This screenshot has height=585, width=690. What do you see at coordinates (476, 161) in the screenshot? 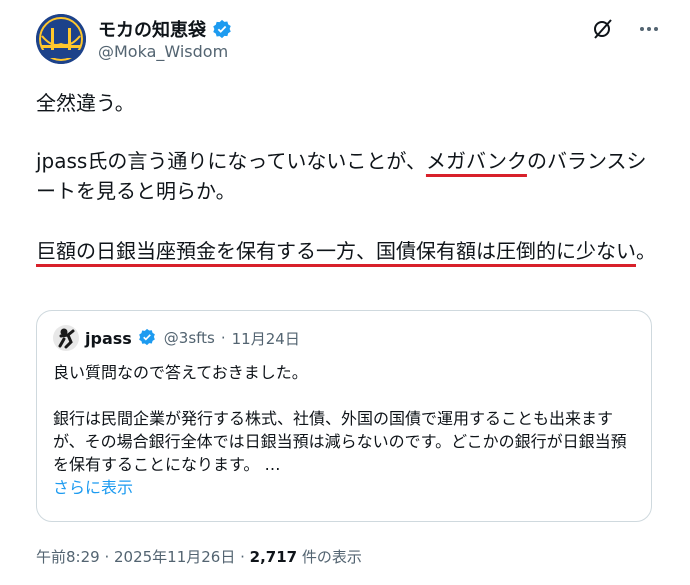
I see `highlight-megabank: メガバンク` at bounding box center [476, 161].